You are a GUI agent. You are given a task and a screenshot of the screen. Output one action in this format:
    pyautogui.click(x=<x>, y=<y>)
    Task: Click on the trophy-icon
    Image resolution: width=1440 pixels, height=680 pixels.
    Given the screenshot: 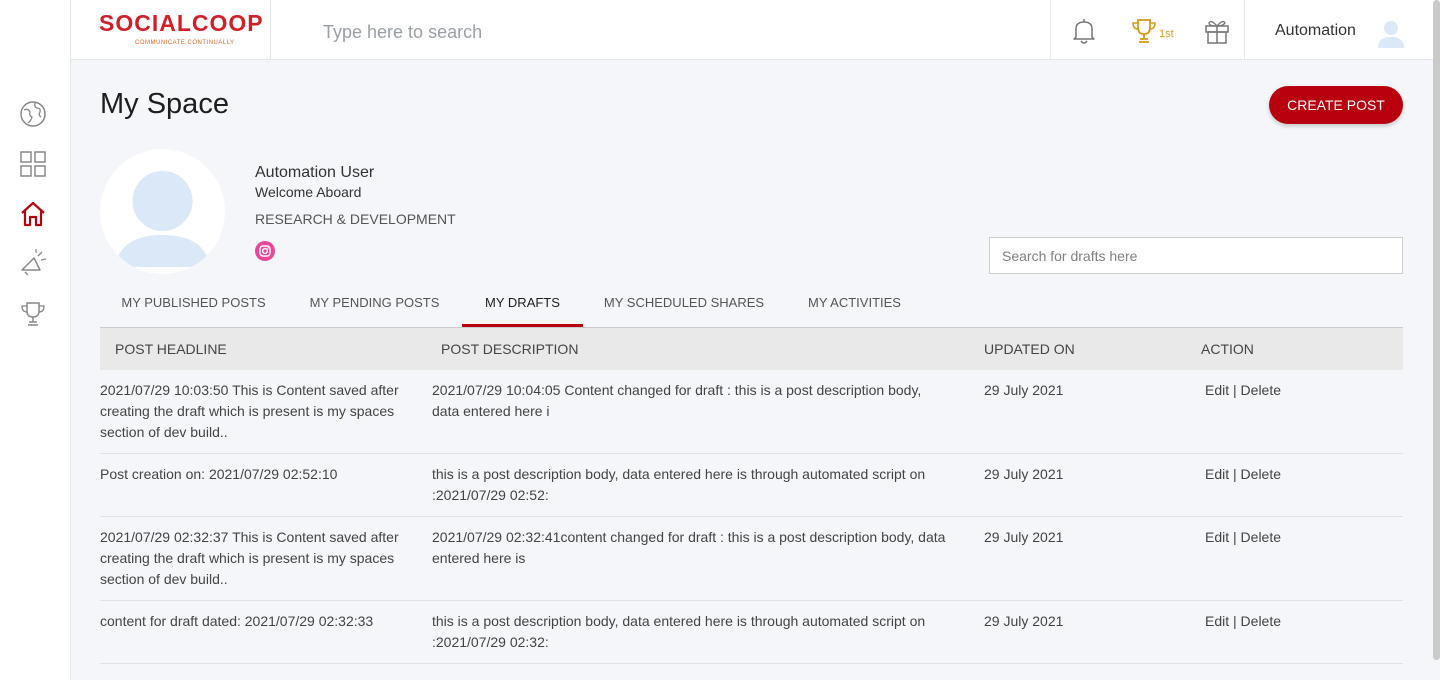 What is the action you would take?
    pyautogui.click(x=33, y=314)
    